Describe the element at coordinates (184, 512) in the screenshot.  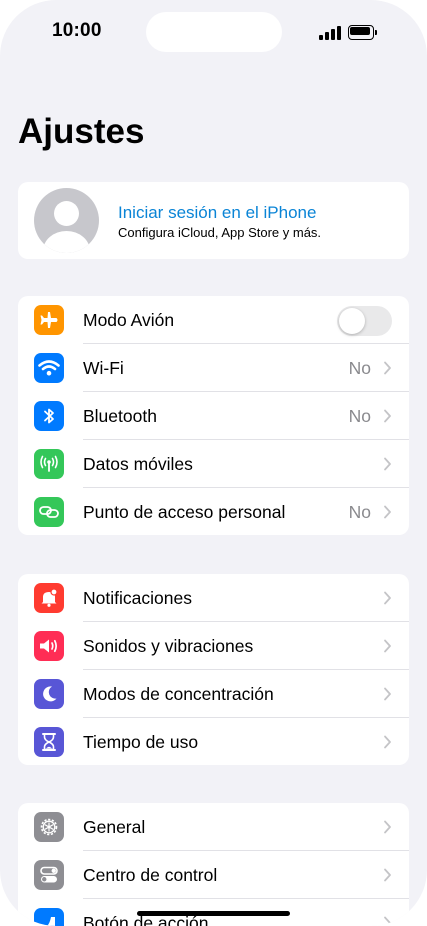
I see `settings-row-label: Punto de acceso personal` at that location.